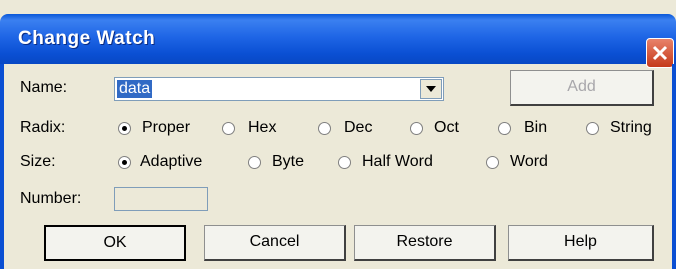 Image resolution: width=676 pixels, height=269 pixels. Describe the element at coordinates (592, 128) in the screenshot. I see `radix-string-radio` at that location.